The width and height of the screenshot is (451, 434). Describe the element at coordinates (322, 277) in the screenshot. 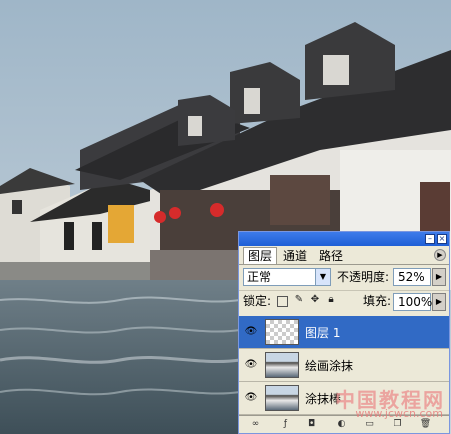

I see `chevron-down-icon: ▼` at that location.